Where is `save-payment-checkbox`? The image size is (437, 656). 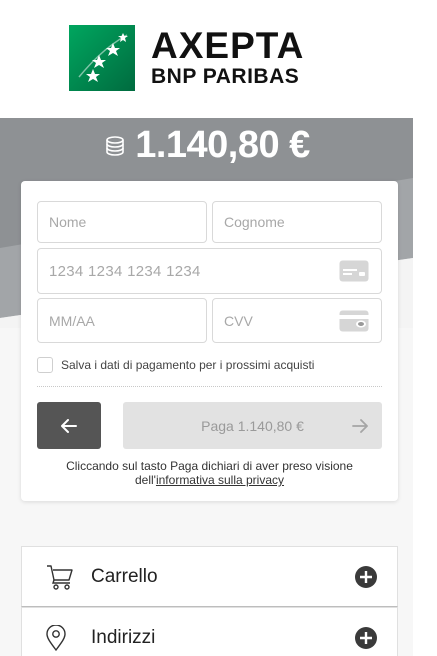
save-payment-checkbox is located at coordinates (45, 365).